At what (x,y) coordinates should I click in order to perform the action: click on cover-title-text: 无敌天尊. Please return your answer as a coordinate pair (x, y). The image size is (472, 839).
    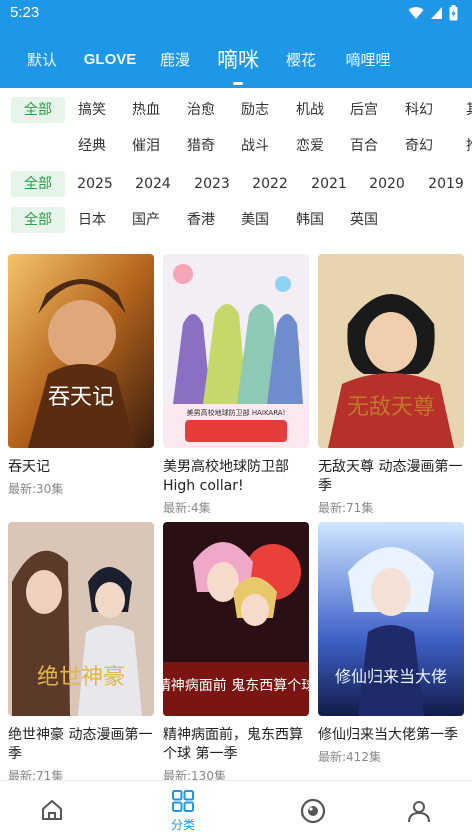
    Looking at the image, I should click on (391, 407).